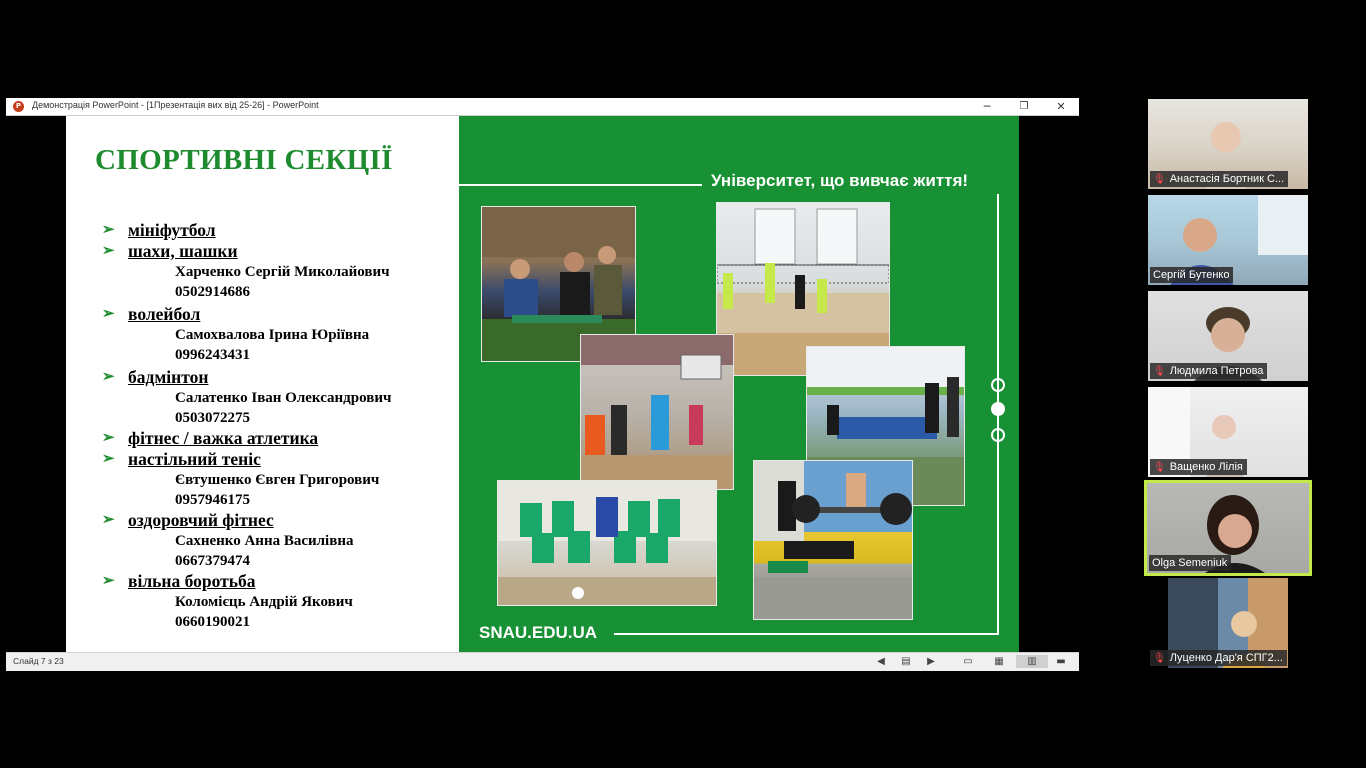  What do you see at coordinates (1228, 528) in the screenshot?
I see `active-speaker-tile: Olga Semeniuk` at bounding box center [1228, 528].